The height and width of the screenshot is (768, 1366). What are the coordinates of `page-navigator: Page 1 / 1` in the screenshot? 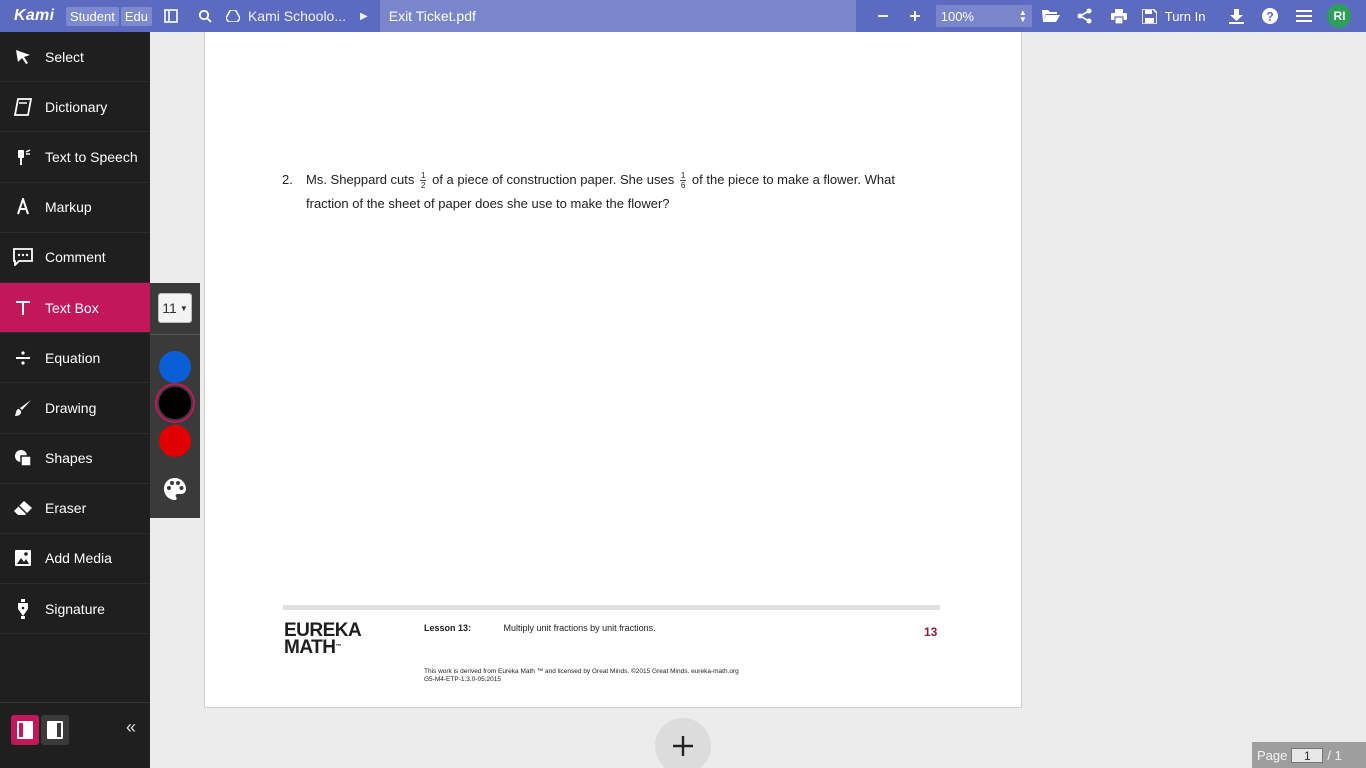 It's located at (1309, 755).